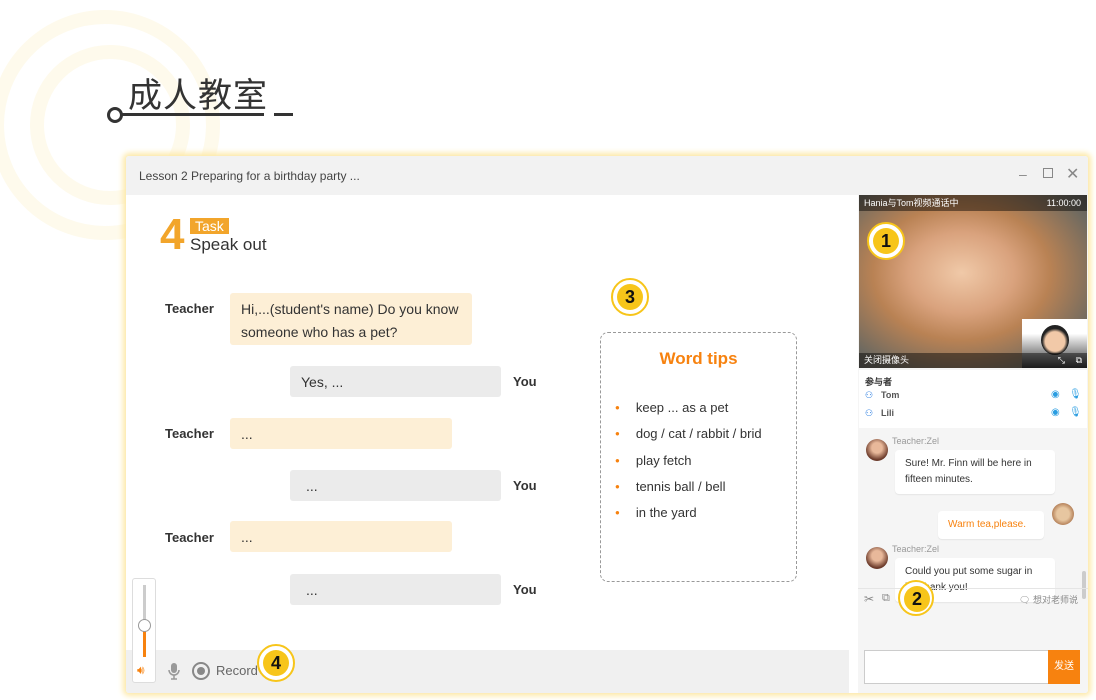 This screenshot has height=700, width=1096. Describe the element at coordinates (174, 671) in the screenshot. I see `microphone-icon` at that location.